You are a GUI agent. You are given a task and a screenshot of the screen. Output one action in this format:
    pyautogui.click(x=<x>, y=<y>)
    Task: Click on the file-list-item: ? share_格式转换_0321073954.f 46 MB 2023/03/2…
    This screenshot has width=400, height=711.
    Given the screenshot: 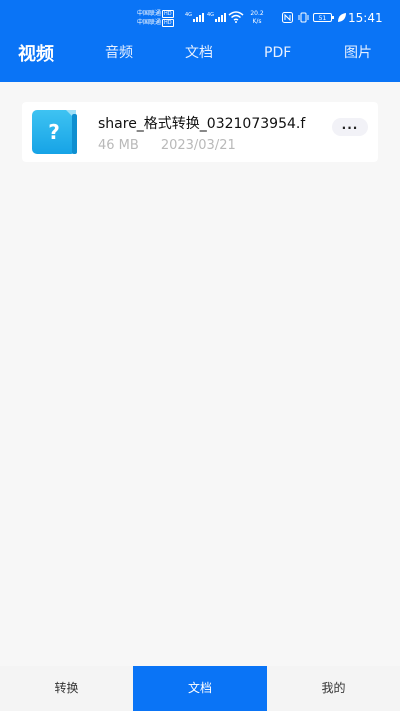 What is the action you would take?
    pyautogui.click(x=200, y=132)
    